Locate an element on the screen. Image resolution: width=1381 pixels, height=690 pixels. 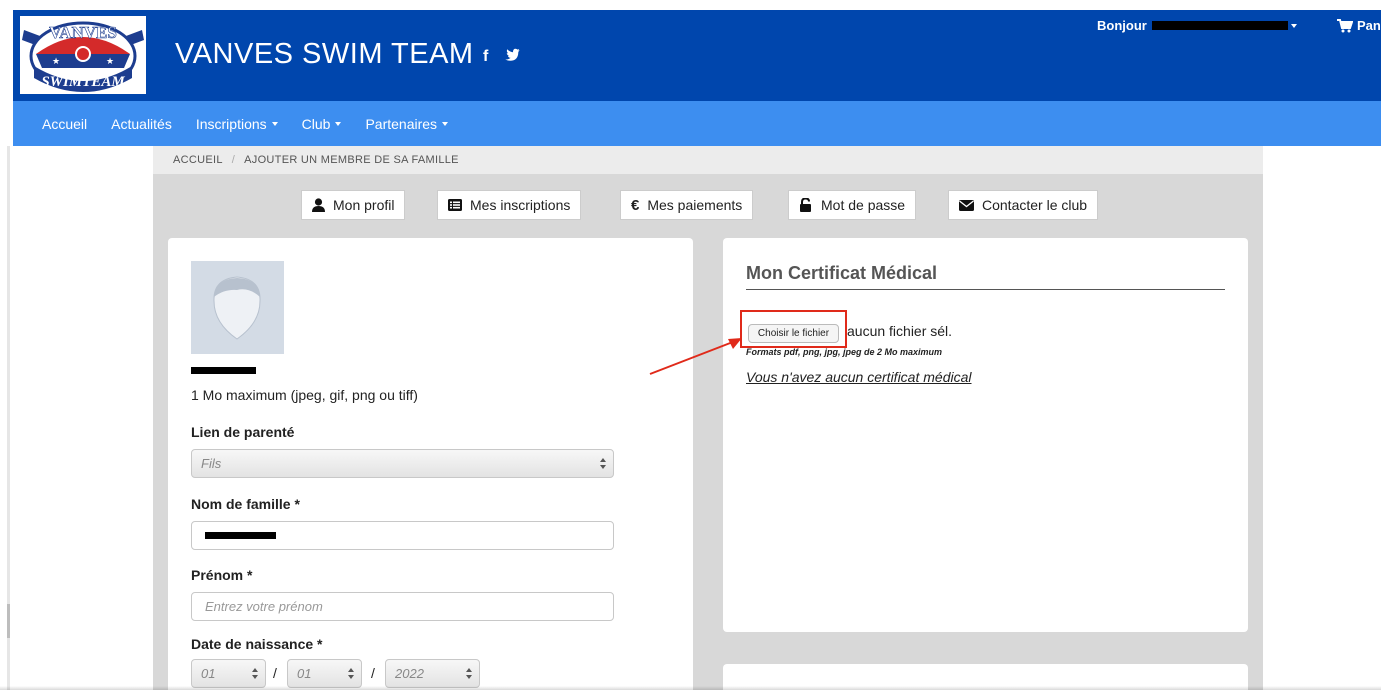
user-greeting-menu: Bonjour is located at coordinates (1197, 25).